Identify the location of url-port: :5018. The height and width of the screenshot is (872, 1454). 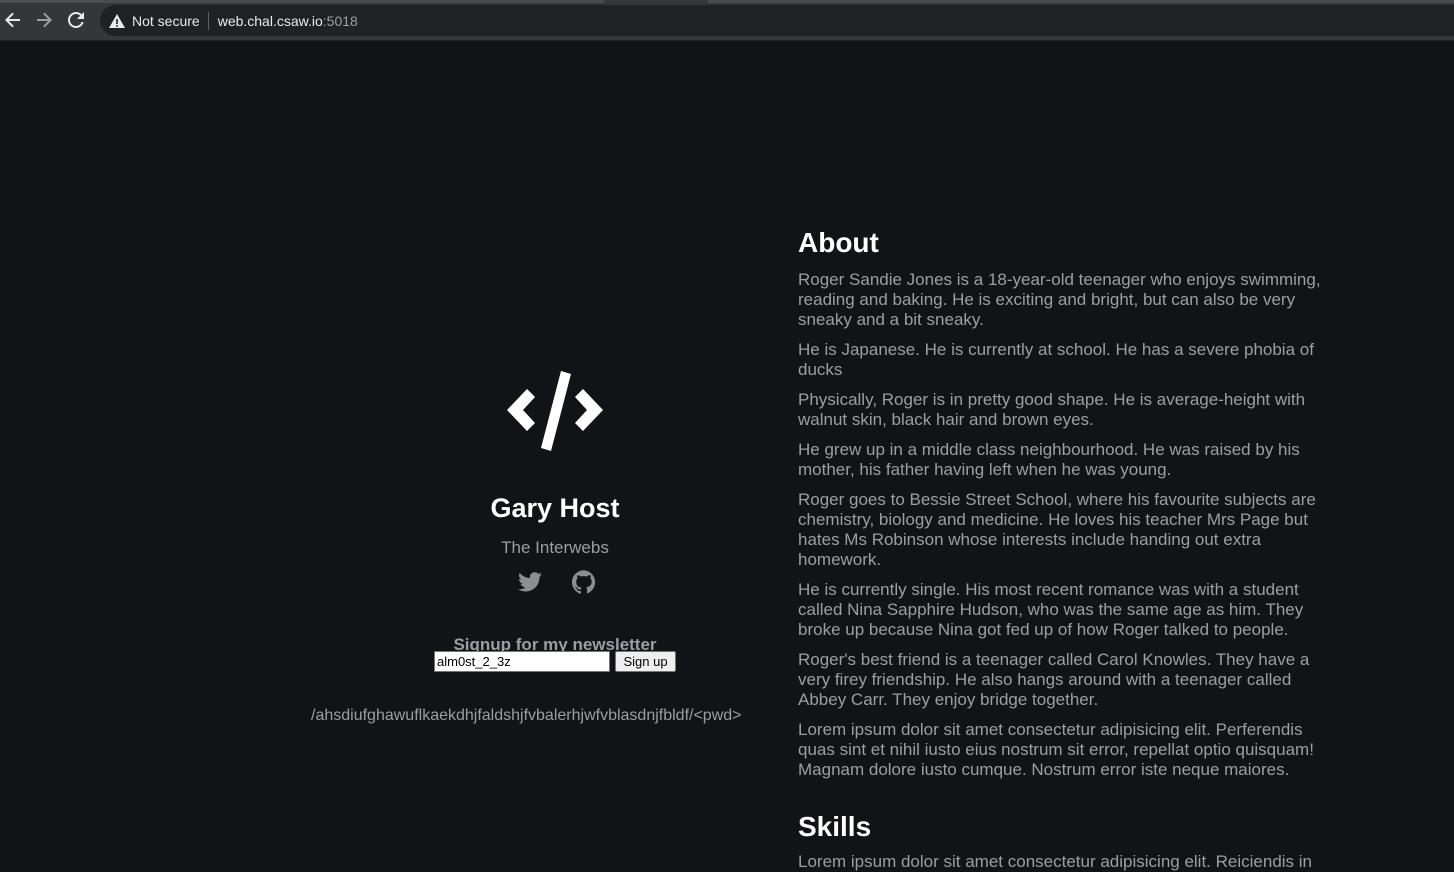
(340, 21).